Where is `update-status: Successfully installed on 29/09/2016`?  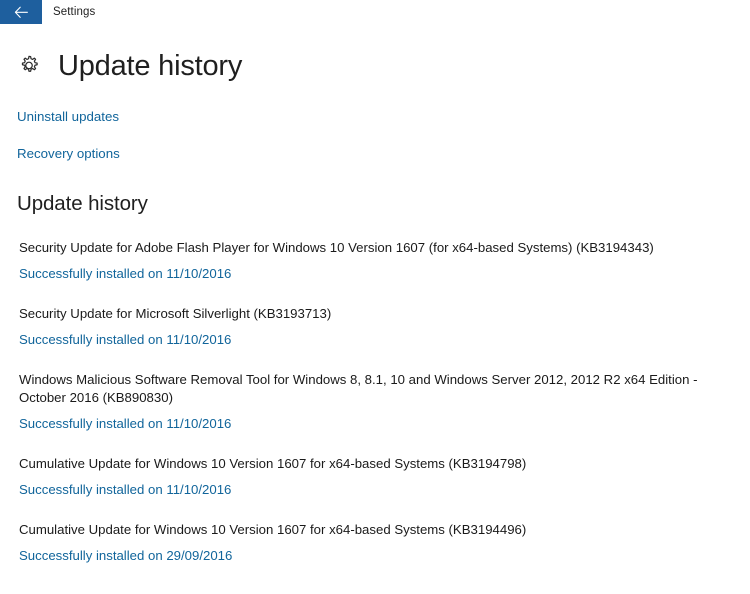 update-status: Successfully installed on 29/09/2016 is located at coordinates (125, 556).